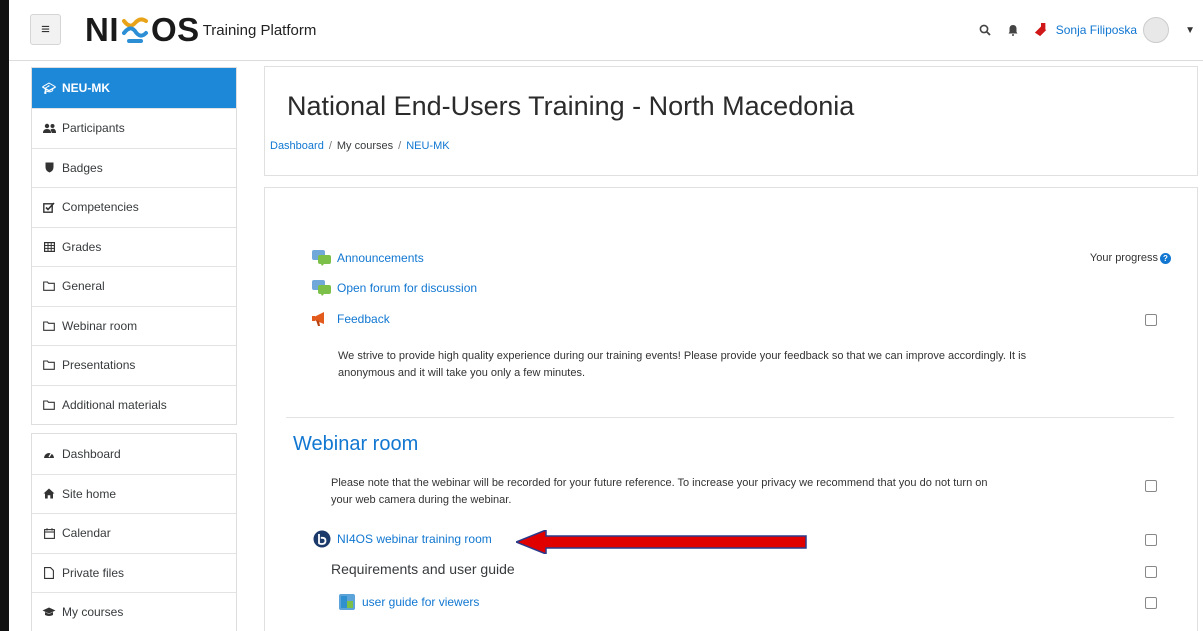  I want to click on sidebar-item-grades: Grades, so click(134, 246).